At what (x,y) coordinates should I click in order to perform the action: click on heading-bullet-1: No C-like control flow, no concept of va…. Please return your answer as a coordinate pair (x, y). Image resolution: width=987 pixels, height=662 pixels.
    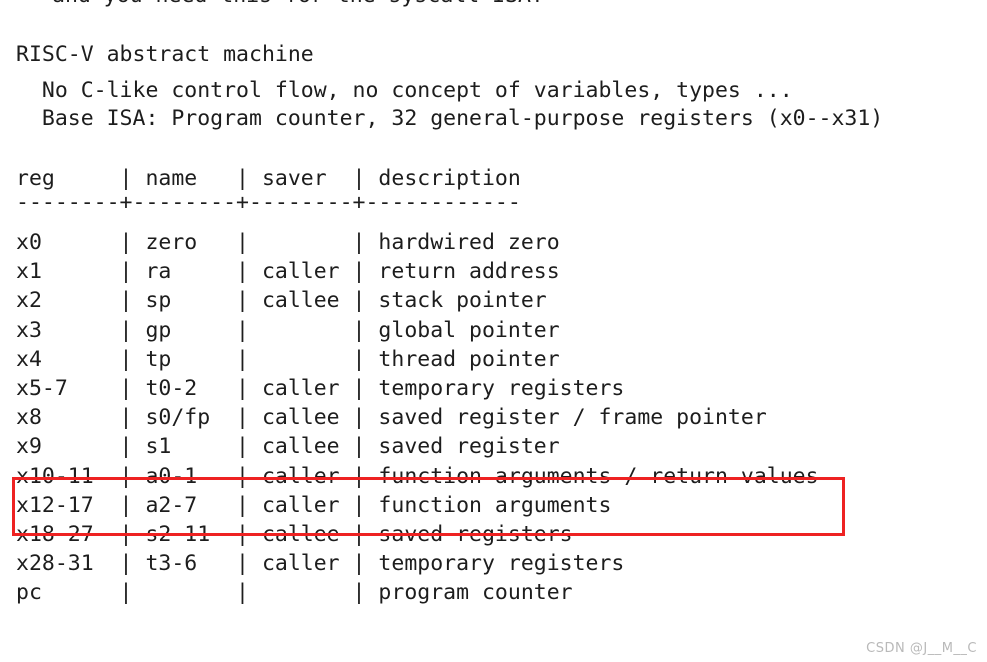
    Looking at the image, I should click on (404, 90).